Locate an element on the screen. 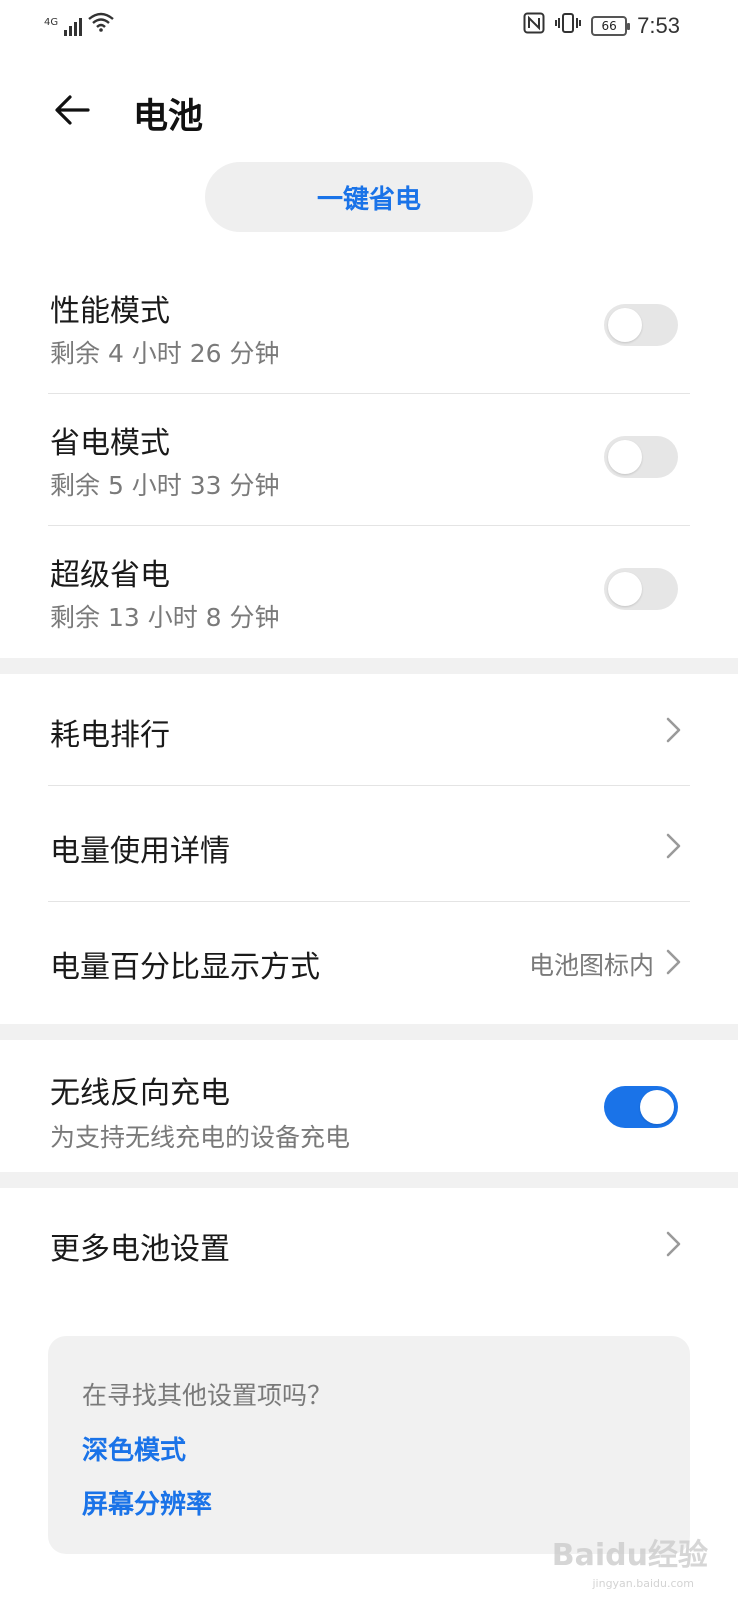 The height and width of the screenshot is (1600, 738). battery-level: 66 is located at coordinates (609, 26).